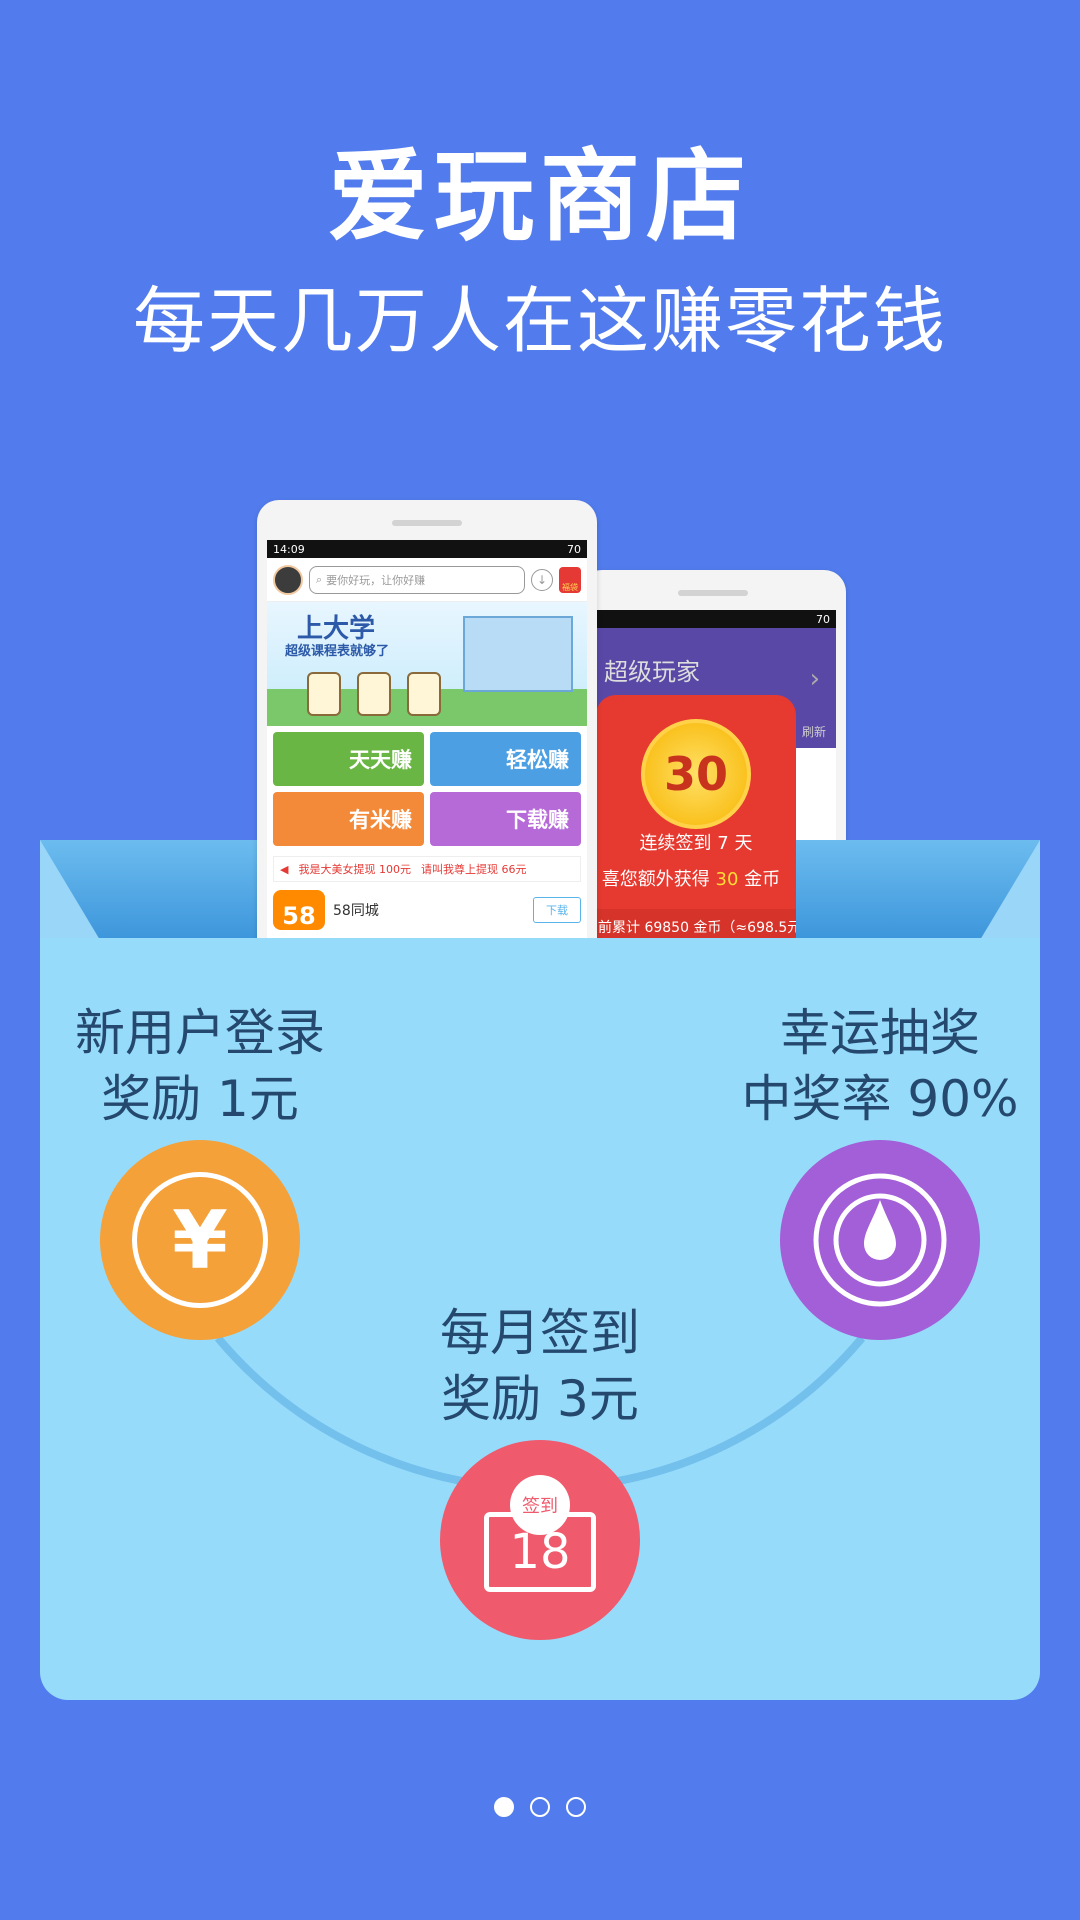 Image resolution: width=1080 pixels, height=1920 pixels. Describe the element at coordinates (200, 1033) in the screenshot. I see `feature-title: 新用户登录` at that location.